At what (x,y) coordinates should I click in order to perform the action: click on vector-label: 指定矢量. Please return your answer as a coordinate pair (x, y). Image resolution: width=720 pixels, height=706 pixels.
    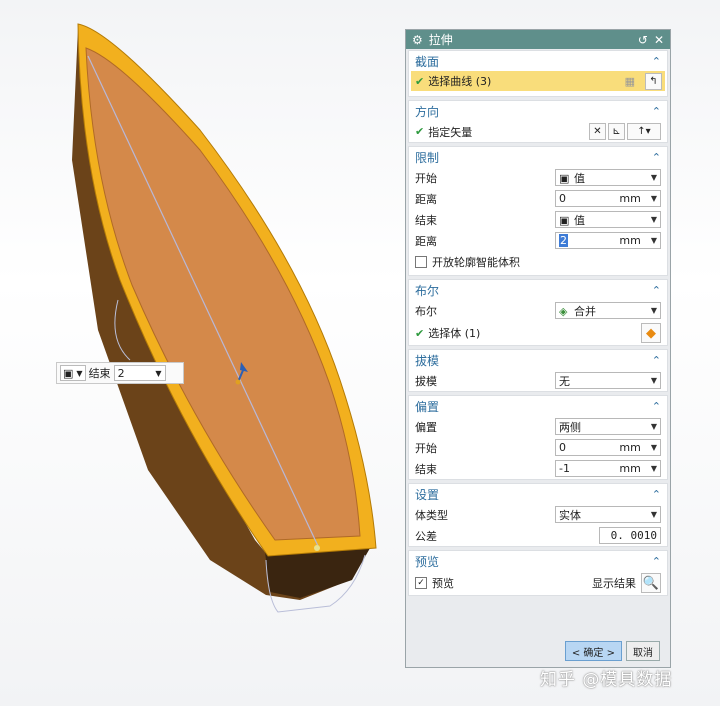
    Looking at the image, I should click on (450, 132).